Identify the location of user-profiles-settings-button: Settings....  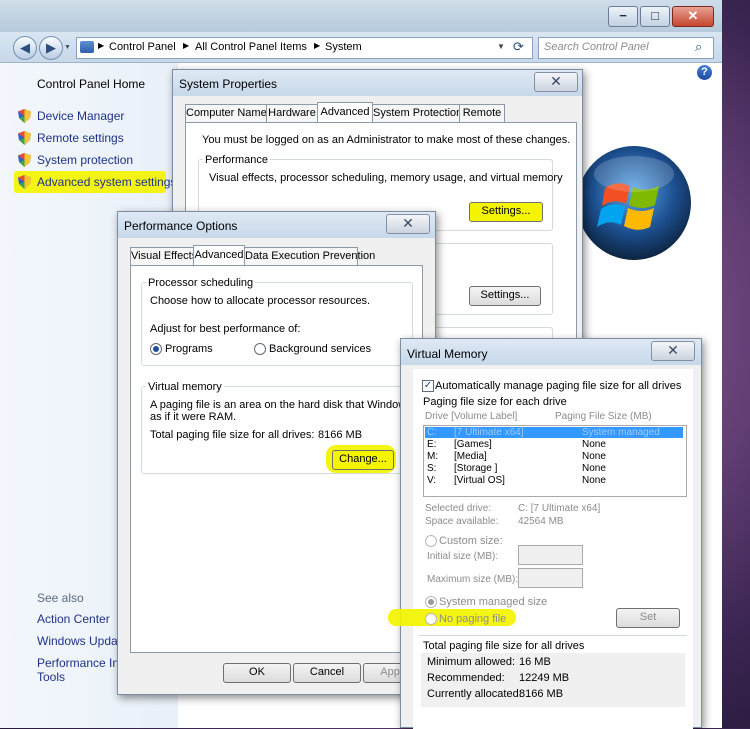
(505, 296).